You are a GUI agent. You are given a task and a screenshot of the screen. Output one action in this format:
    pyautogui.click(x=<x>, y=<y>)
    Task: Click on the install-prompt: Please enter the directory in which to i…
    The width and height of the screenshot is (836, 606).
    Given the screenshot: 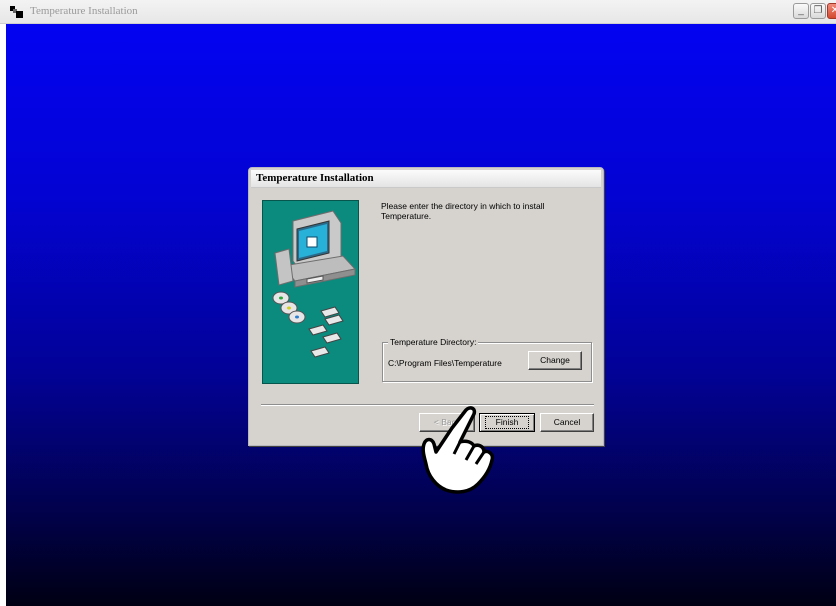 What is the action you would take?
    pyautogui.click(x=463, y=211)
    